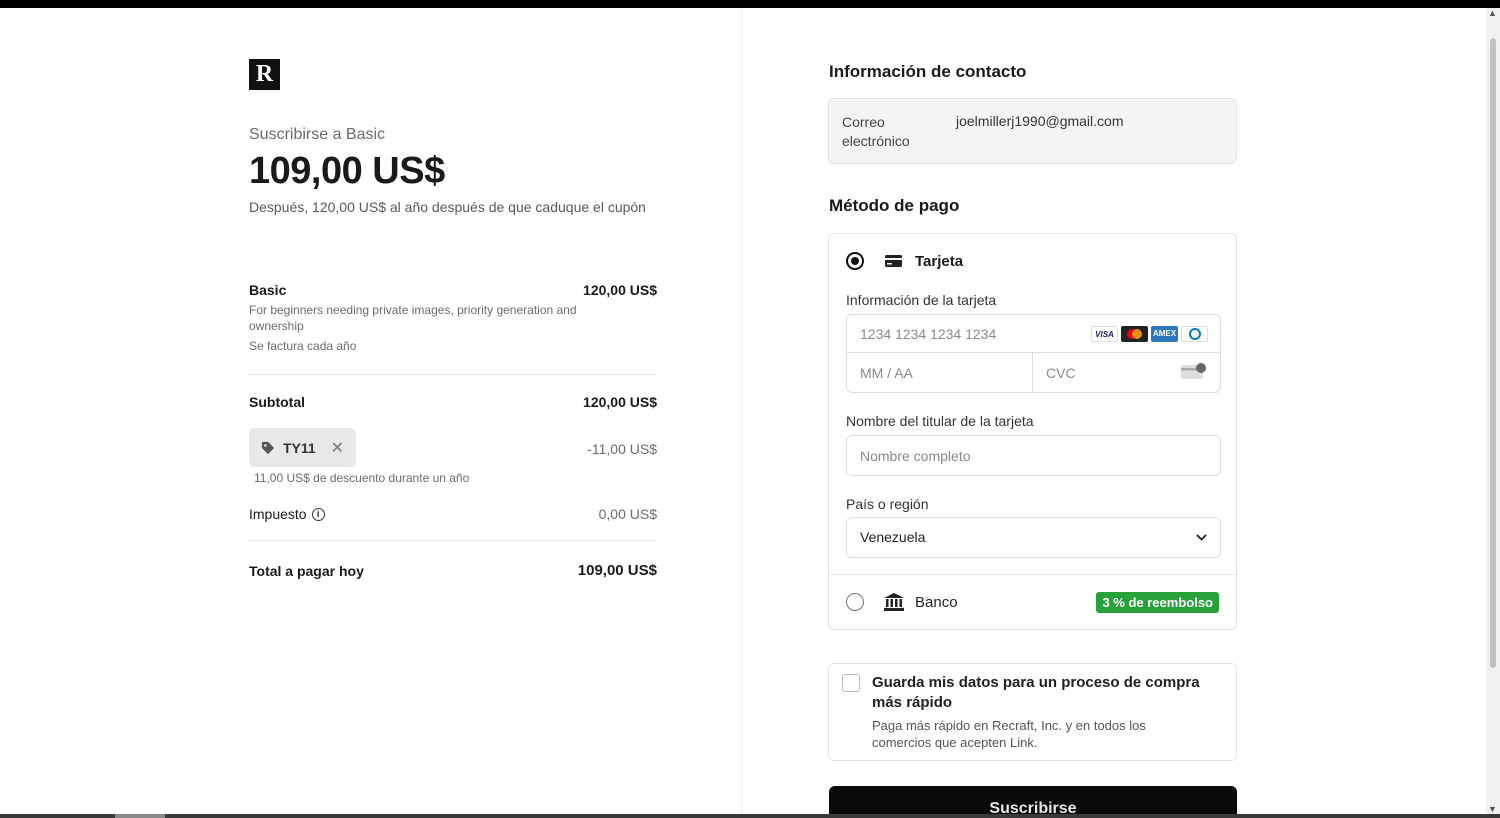  I want to click on bank-radio, so click(855, 602).